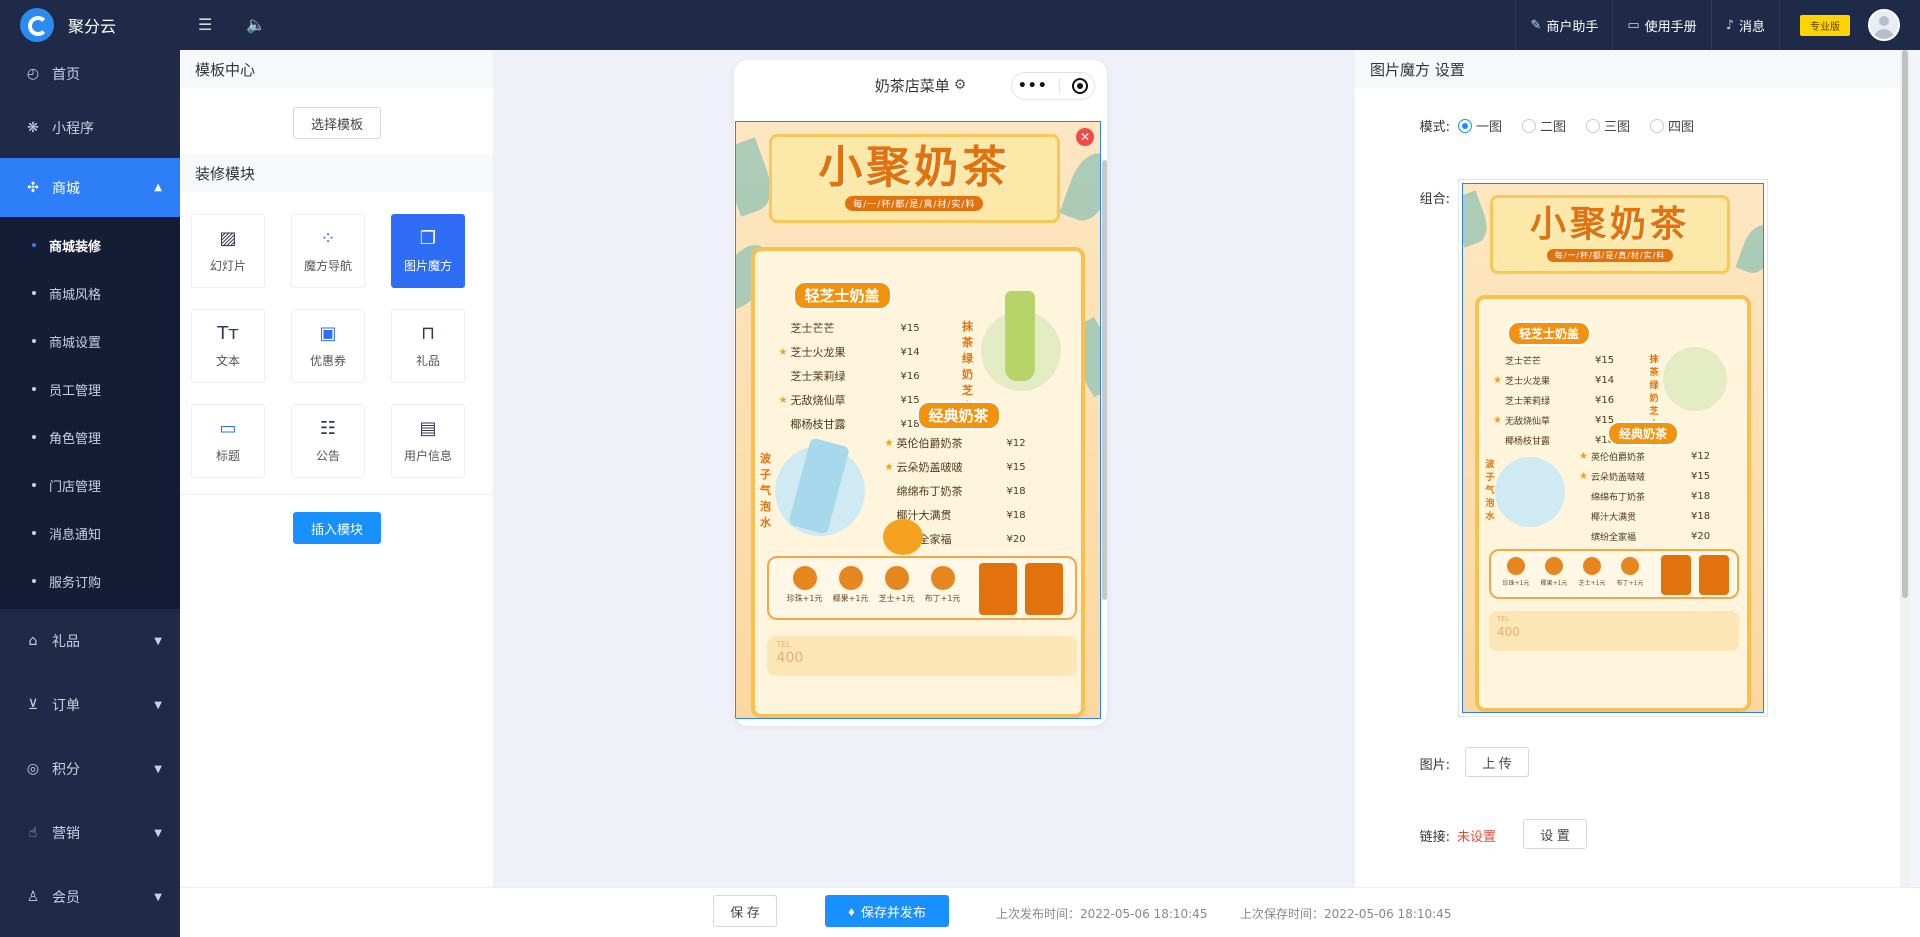 Image resolution: width=1920 pixels, height=937 pixels. What do you see at coordinates (328, 441) in the screenshot?
I see `module-notice: ☷ 公告` at bounding box center [328, 441].